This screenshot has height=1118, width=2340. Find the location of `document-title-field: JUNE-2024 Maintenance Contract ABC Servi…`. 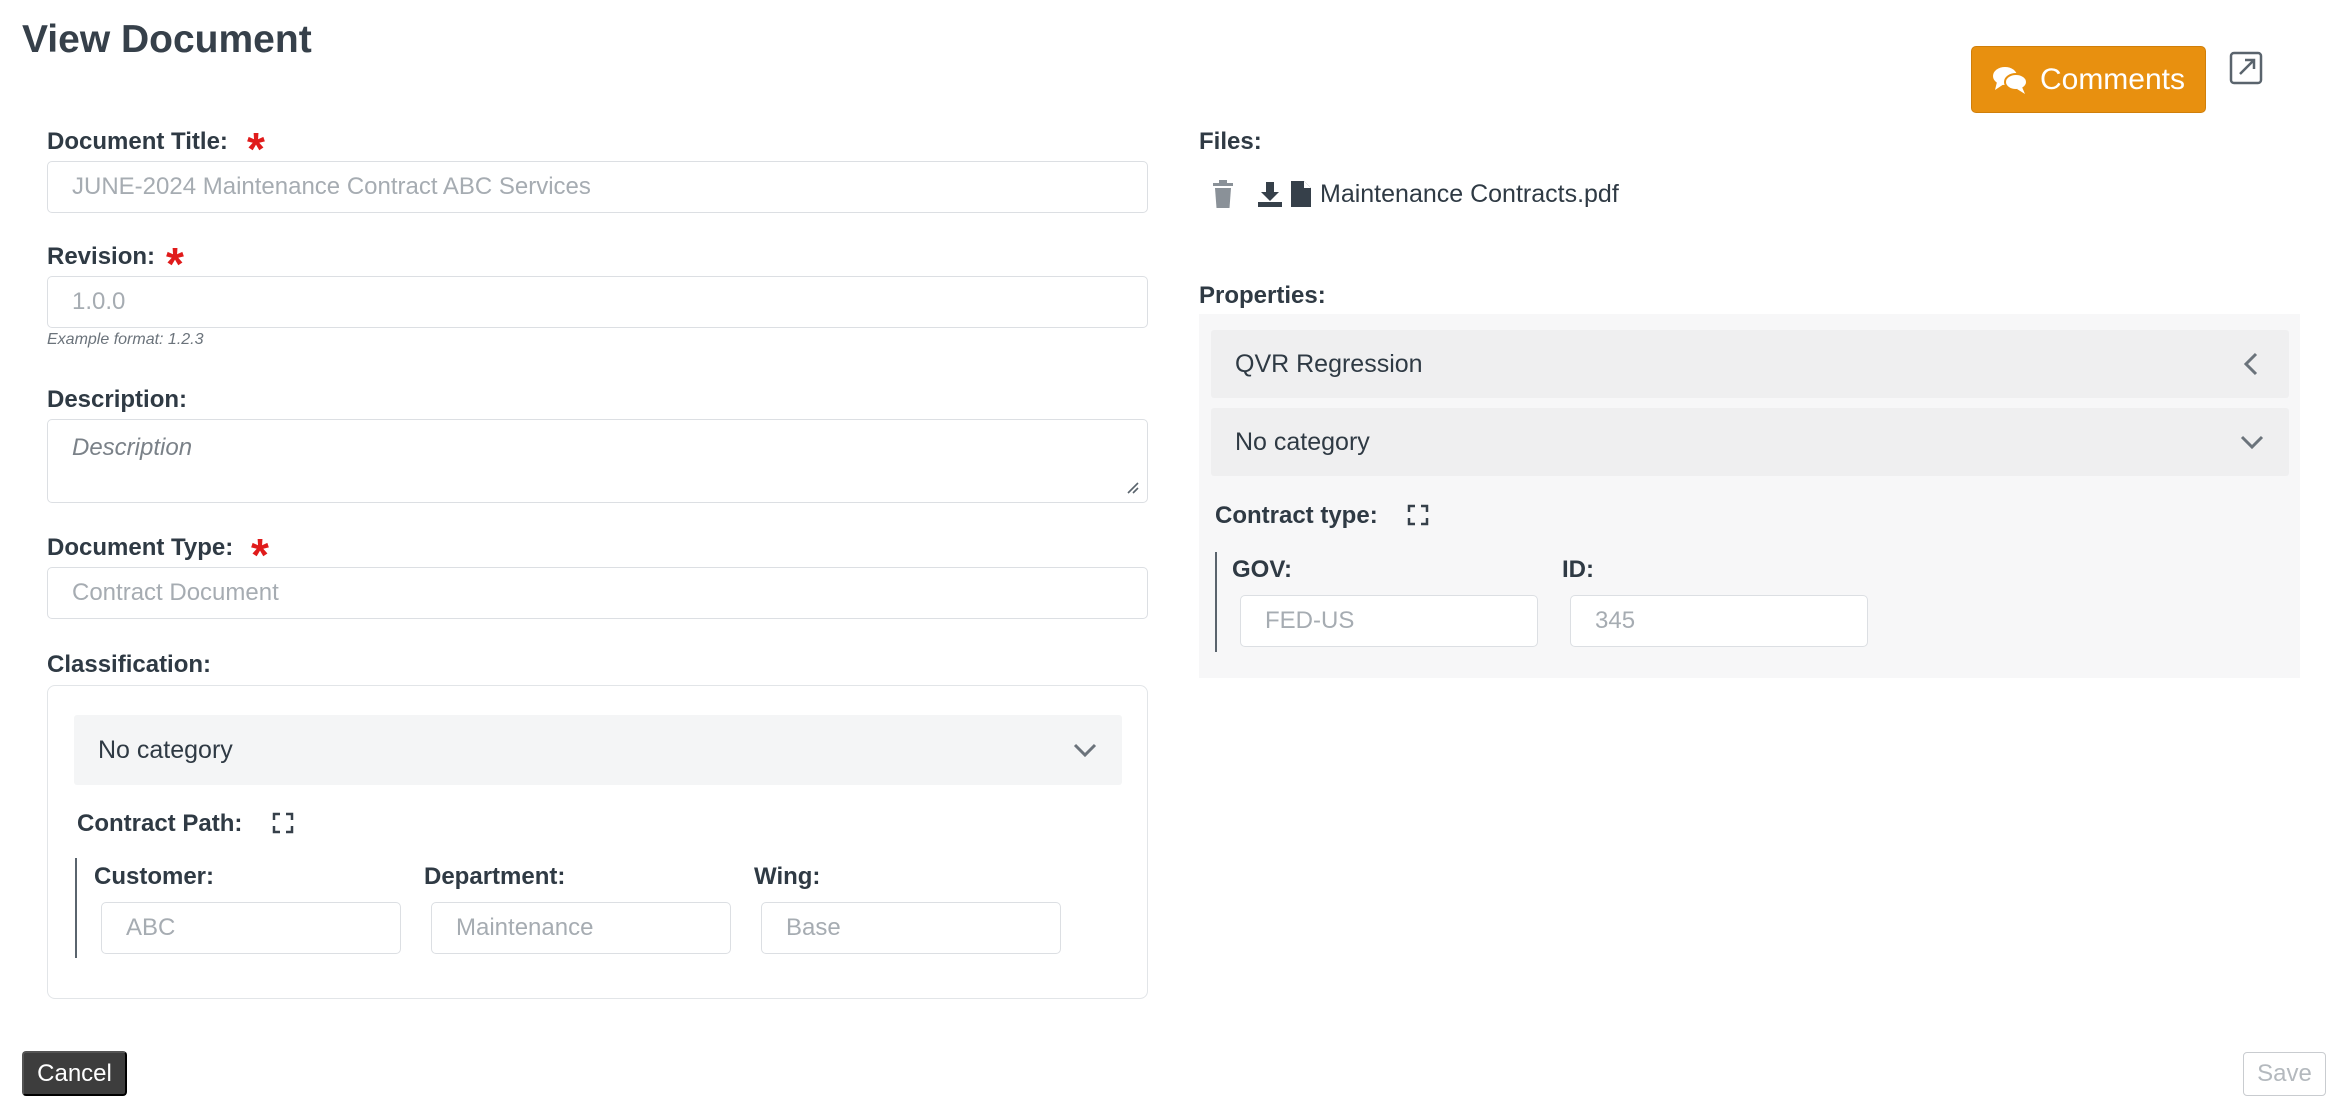

document-title-field: JUNE-2024 Maintenance Contract ABC Servi… is located at coordinates (597, 187).